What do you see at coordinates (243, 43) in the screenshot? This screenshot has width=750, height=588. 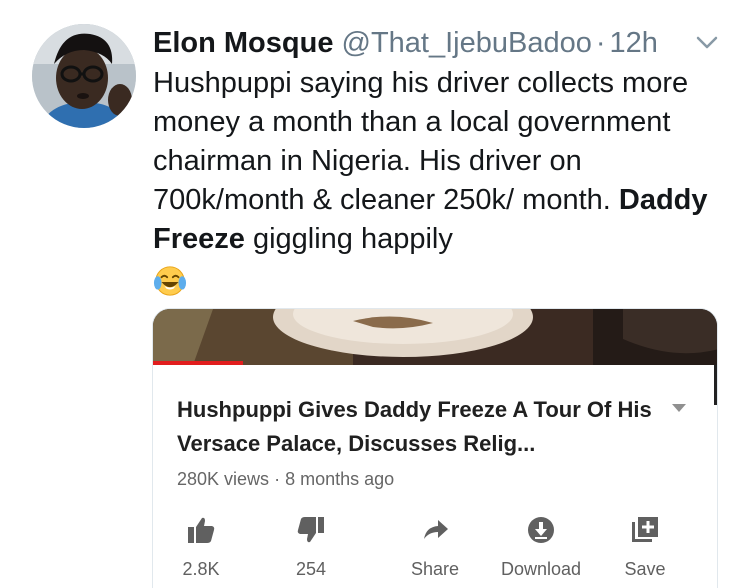 I see `author-name: Elon Mosque` at bounding box center [243, 43].